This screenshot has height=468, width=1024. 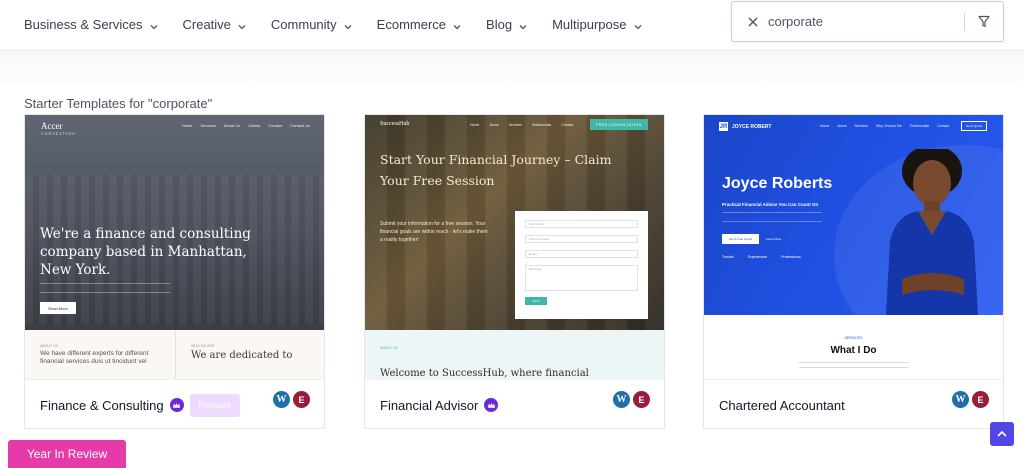 I want to click on form-send-button: Send, so click(x=536, y=301).